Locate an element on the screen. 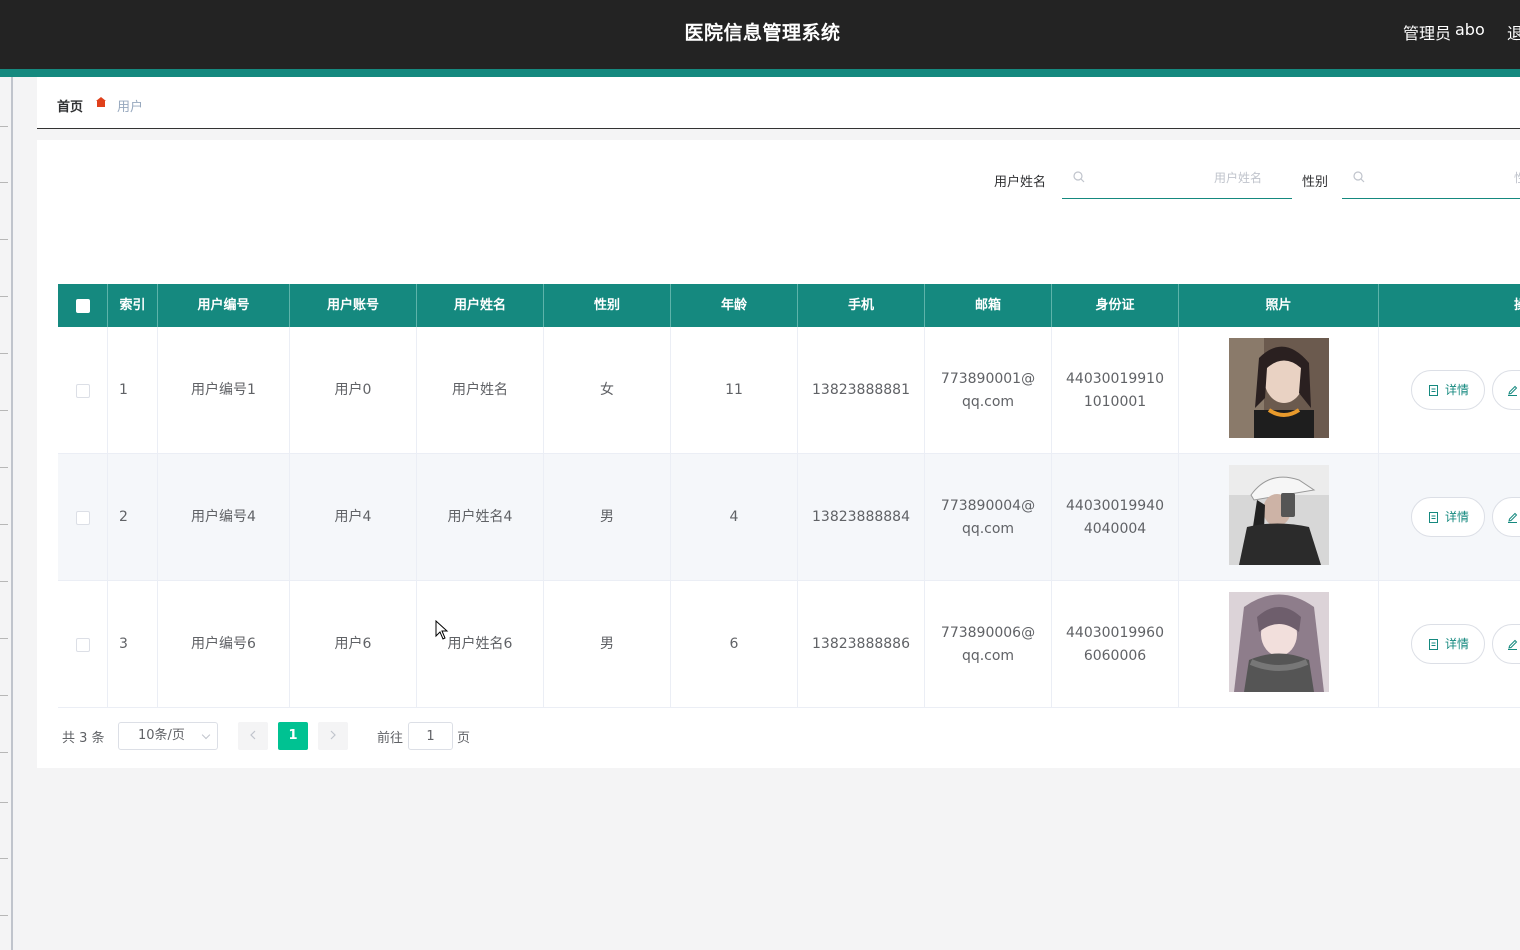  cell-email: 773890004@qq.com is located at coordinates (988, 517).